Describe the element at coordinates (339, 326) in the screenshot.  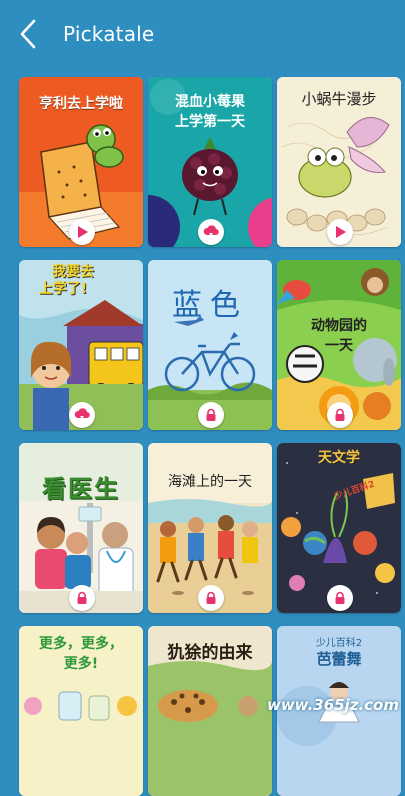
I see `book-title-line: 动物园的` at that location.